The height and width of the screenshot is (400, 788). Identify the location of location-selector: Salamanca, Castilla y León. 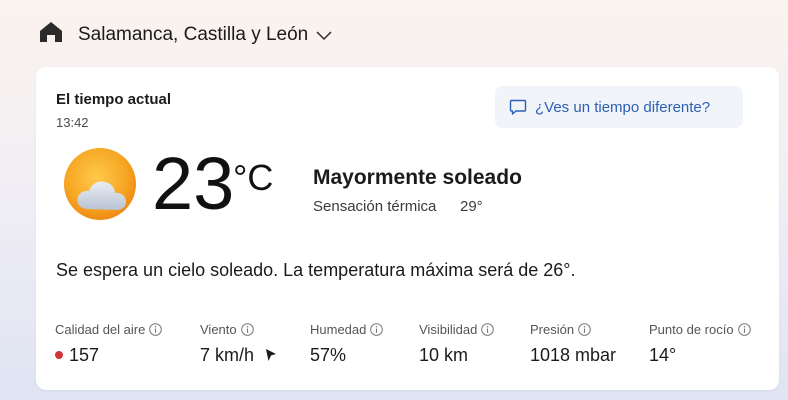
(205, 35).